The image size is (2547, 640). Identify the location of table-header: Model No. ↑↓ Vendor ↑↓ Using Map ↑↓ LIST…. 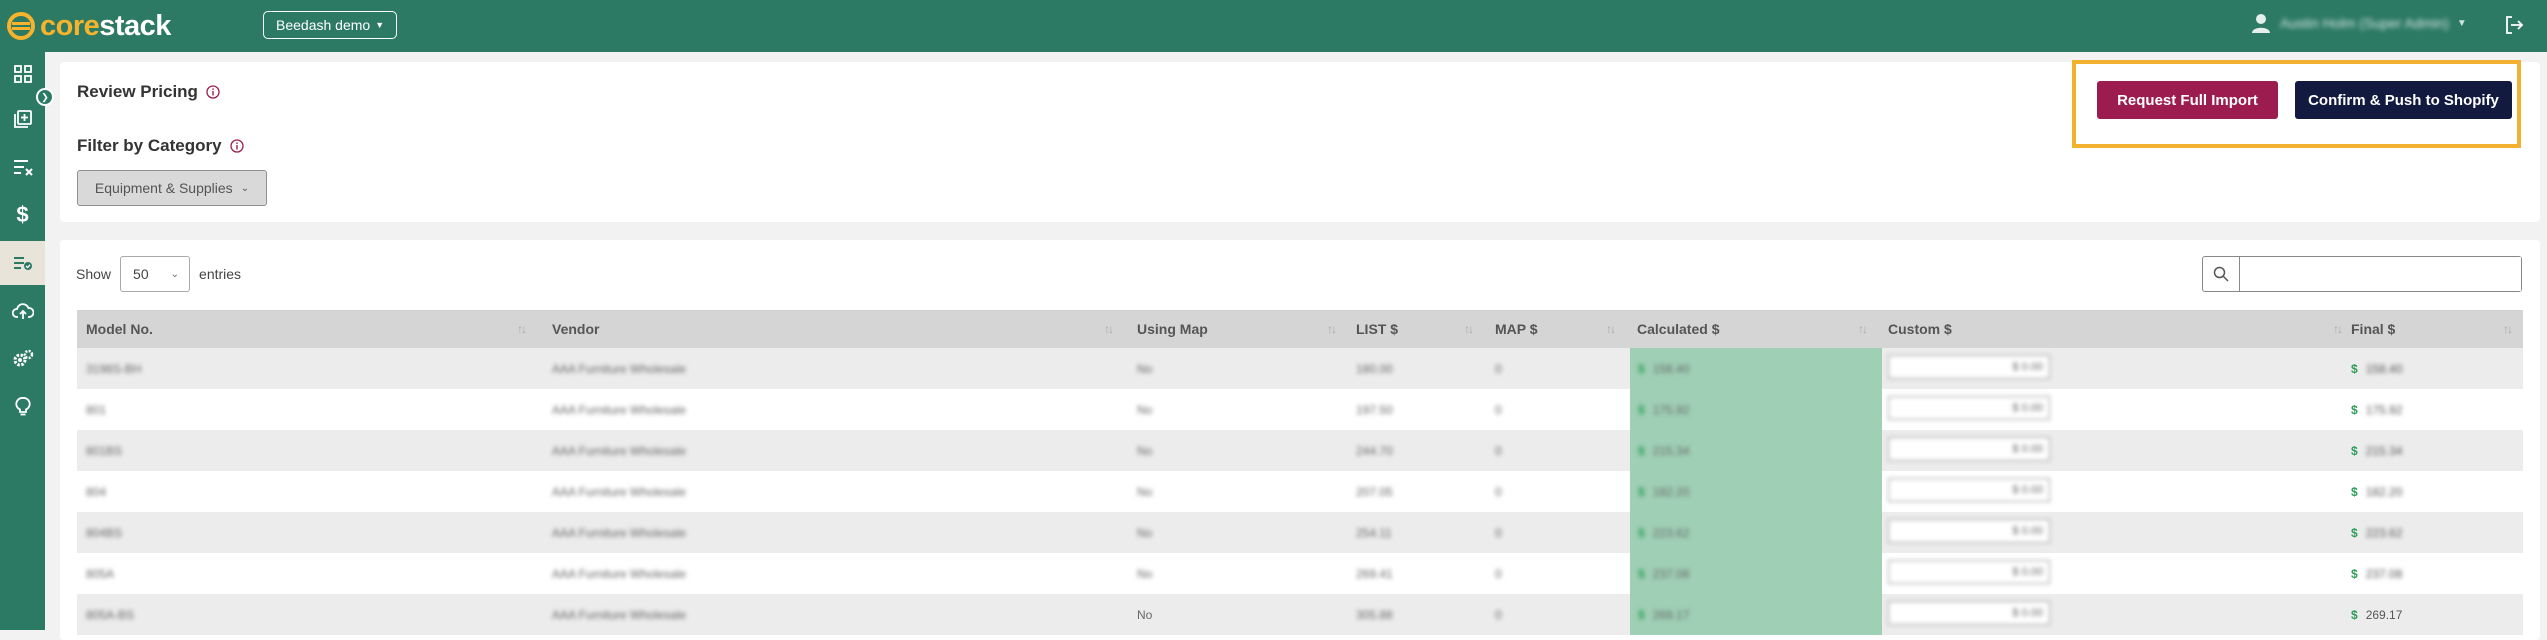
(1300, 329).